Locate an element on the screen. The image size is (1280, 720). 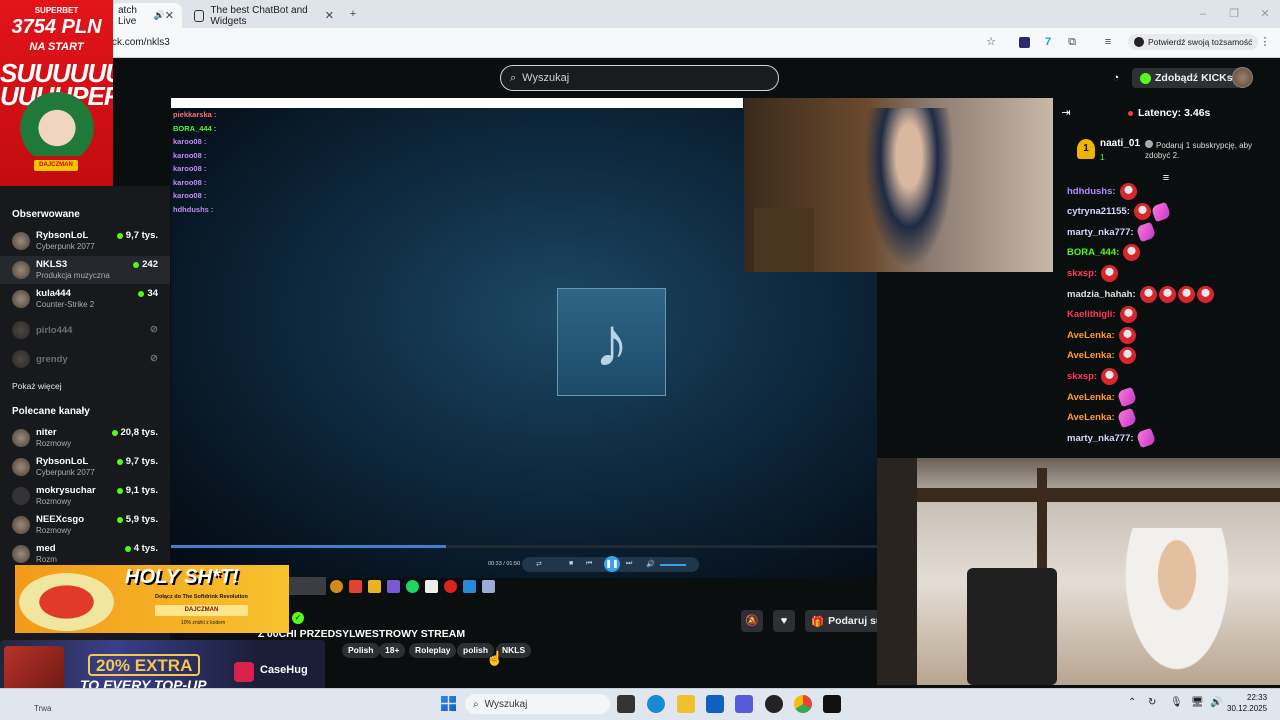
chat-username: cytryna21155: is located at coordinates (1098, 211).